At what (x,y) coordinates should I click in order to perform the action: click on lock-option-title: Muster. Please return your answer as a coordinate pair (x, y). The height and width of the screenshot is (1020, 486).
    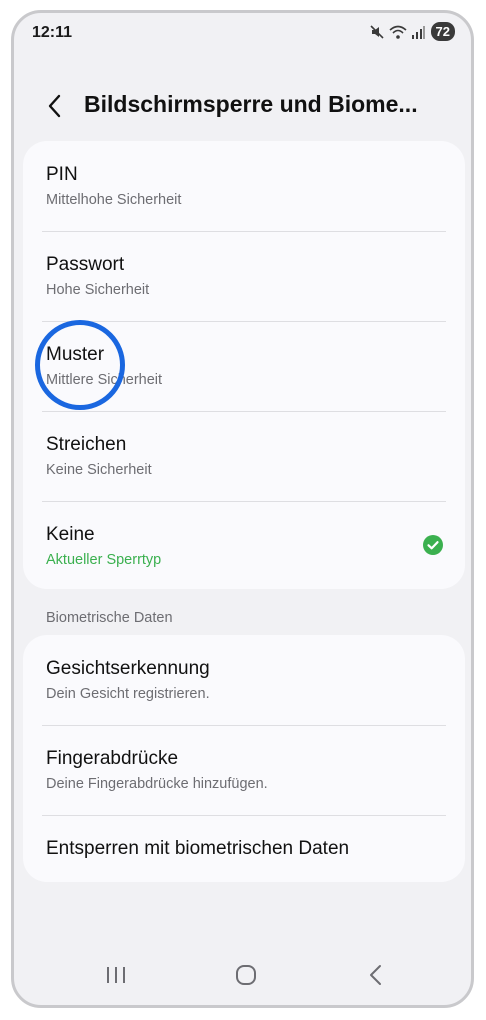
    Looking at the image, I should click on (75, 354).